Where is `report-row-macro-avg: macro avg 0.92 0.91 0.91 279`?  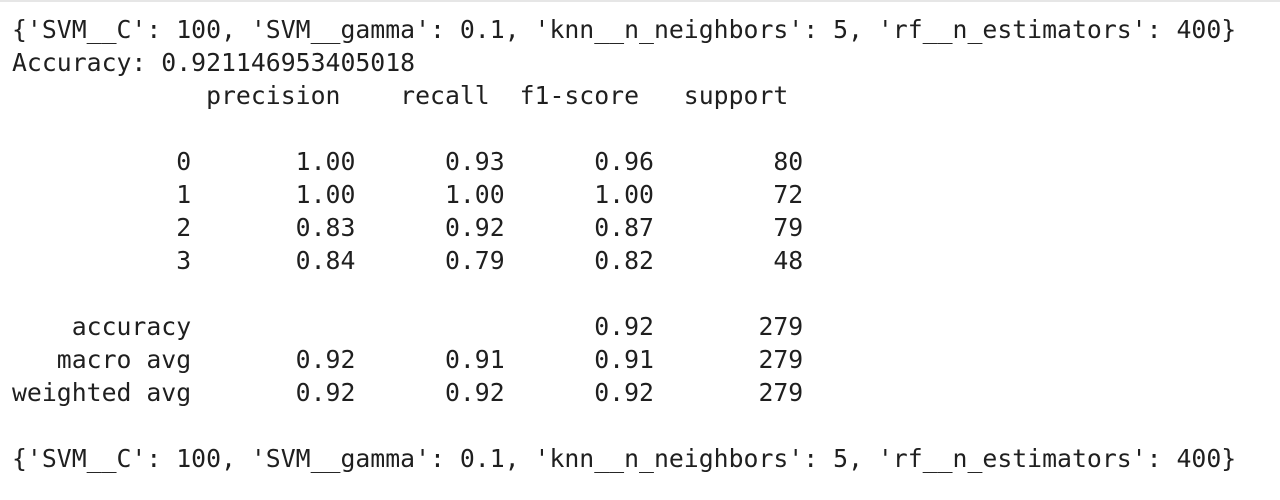 report-row-macro-avg: macro avg 0.92 0.91 0.91 279 is located at coordinates (408, 359).